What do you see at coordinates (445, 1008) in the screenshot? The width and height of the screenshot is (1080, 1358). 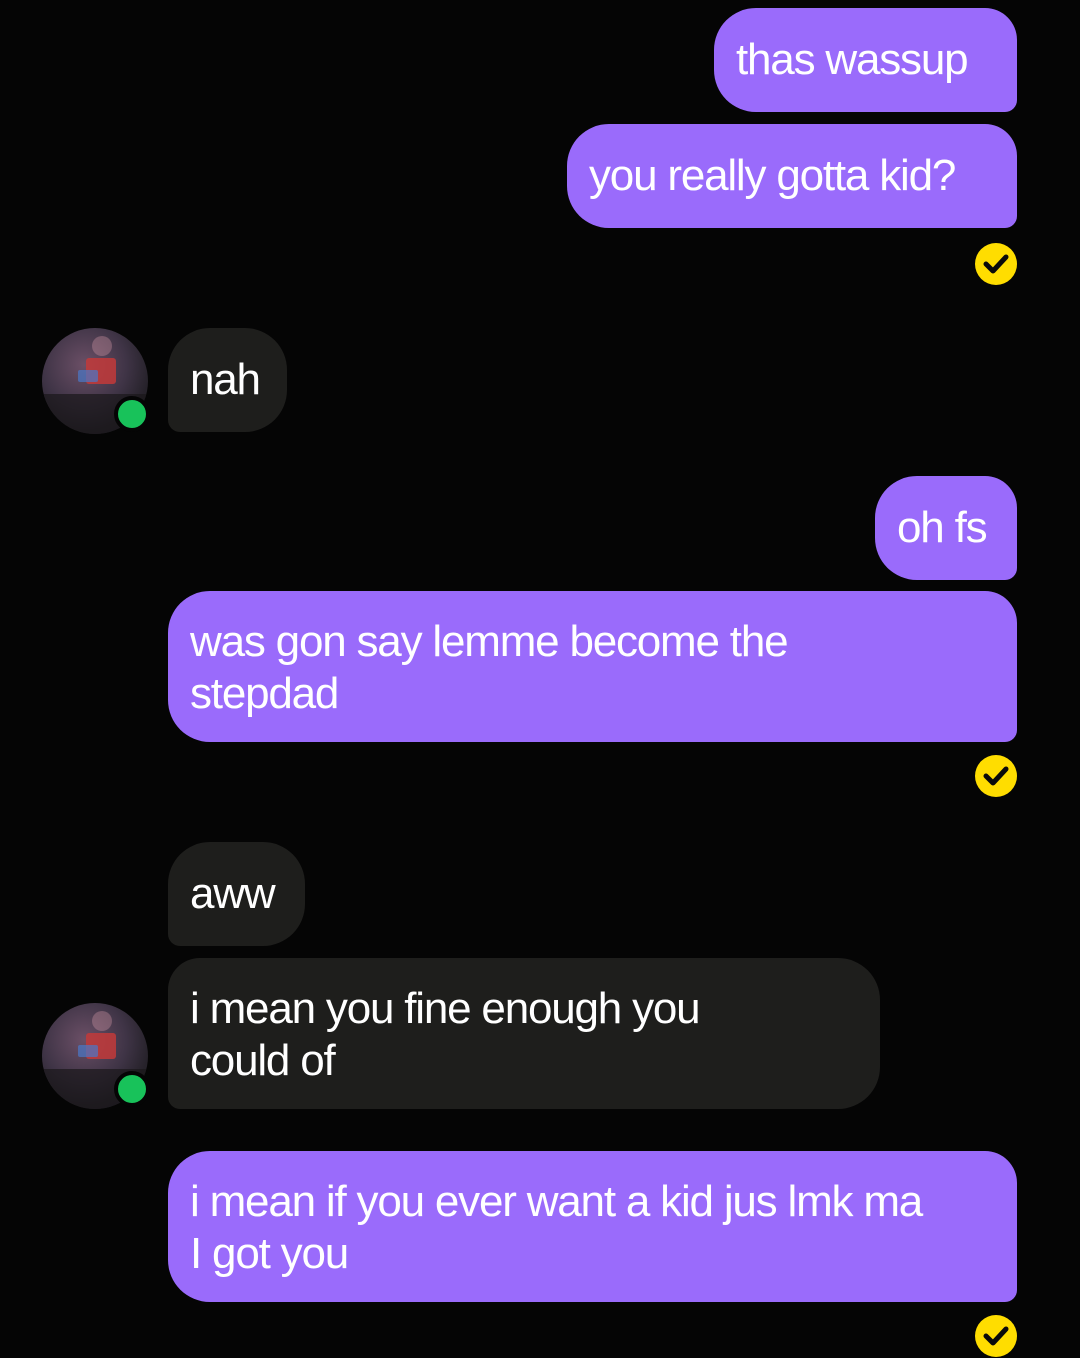 I see `message-text-line: i mean you fine enough you` at bounding box center [445, 1008].